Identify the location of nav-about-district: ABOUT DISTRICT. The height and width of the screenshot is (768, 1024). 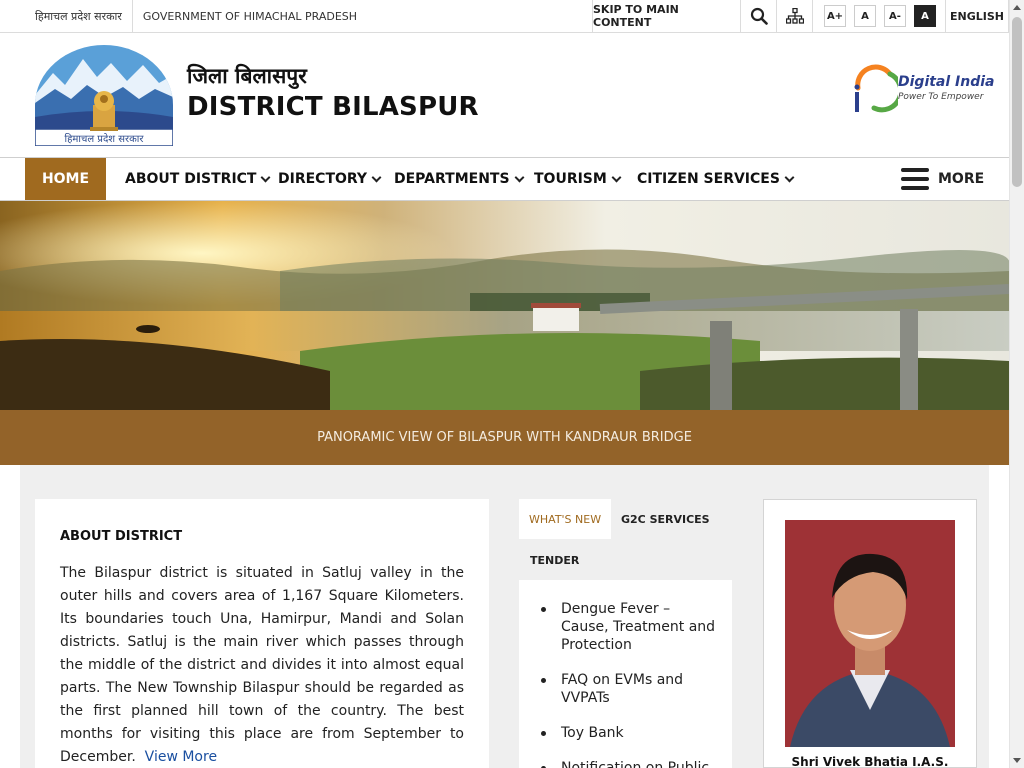
(198, 179).